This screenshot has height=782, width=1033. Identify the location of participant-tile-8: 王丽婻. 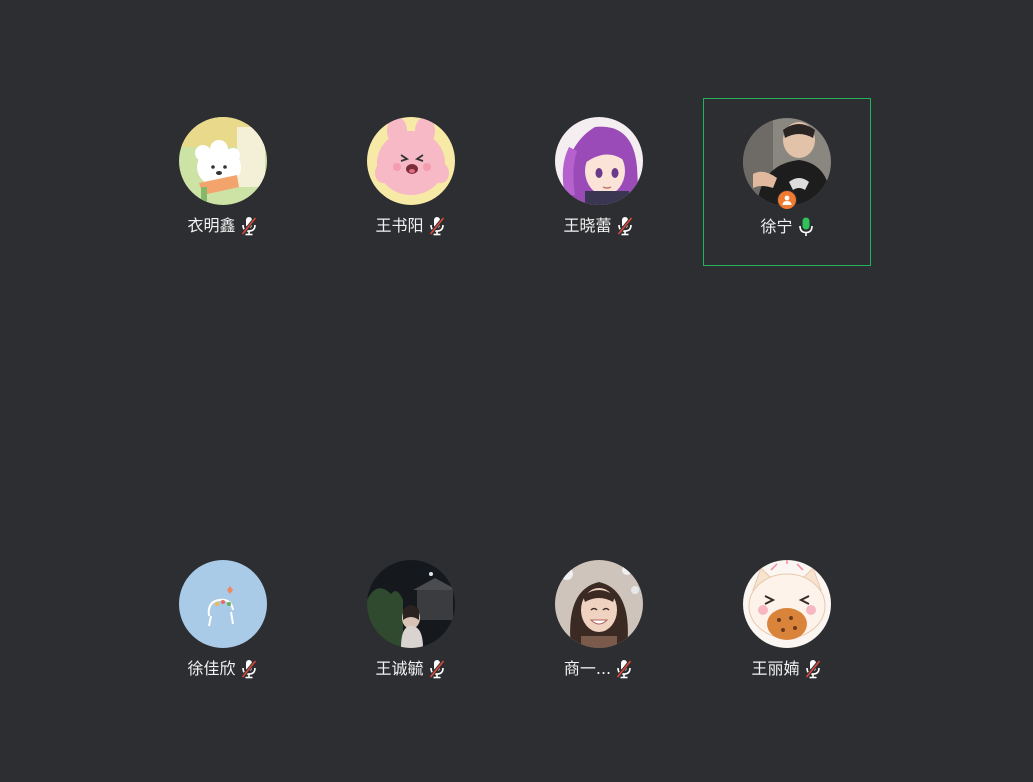
(787, 626).